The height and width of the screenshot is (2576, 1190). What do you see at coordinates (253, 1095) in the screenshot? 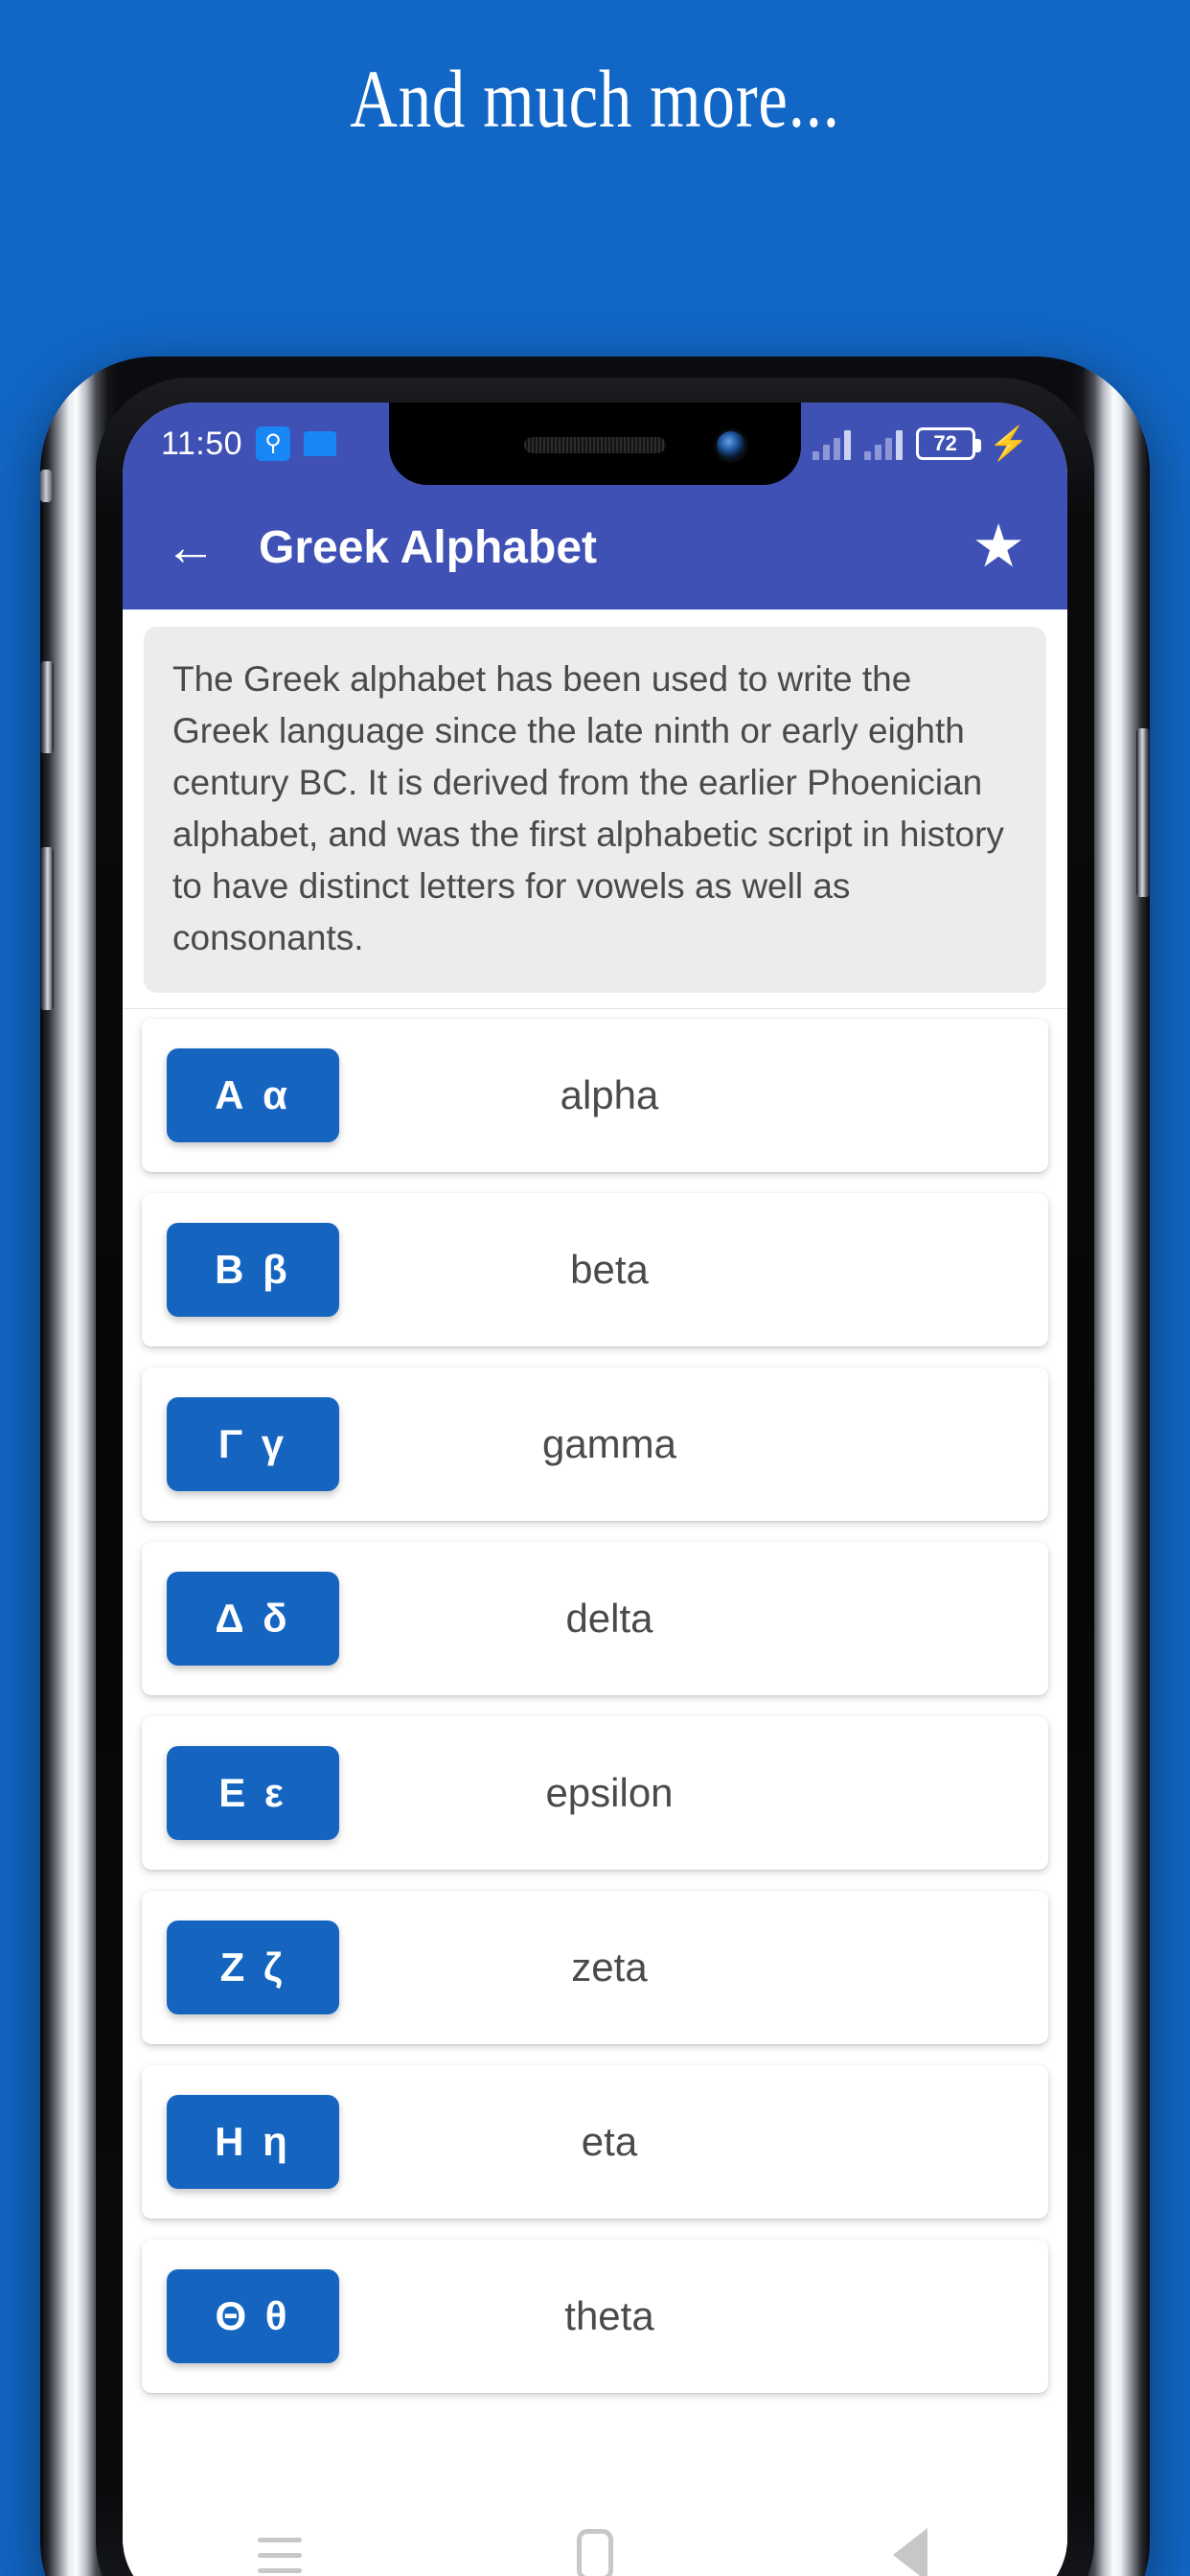
I see `letter-badge: Α α` at bounding box center [253, 1095].